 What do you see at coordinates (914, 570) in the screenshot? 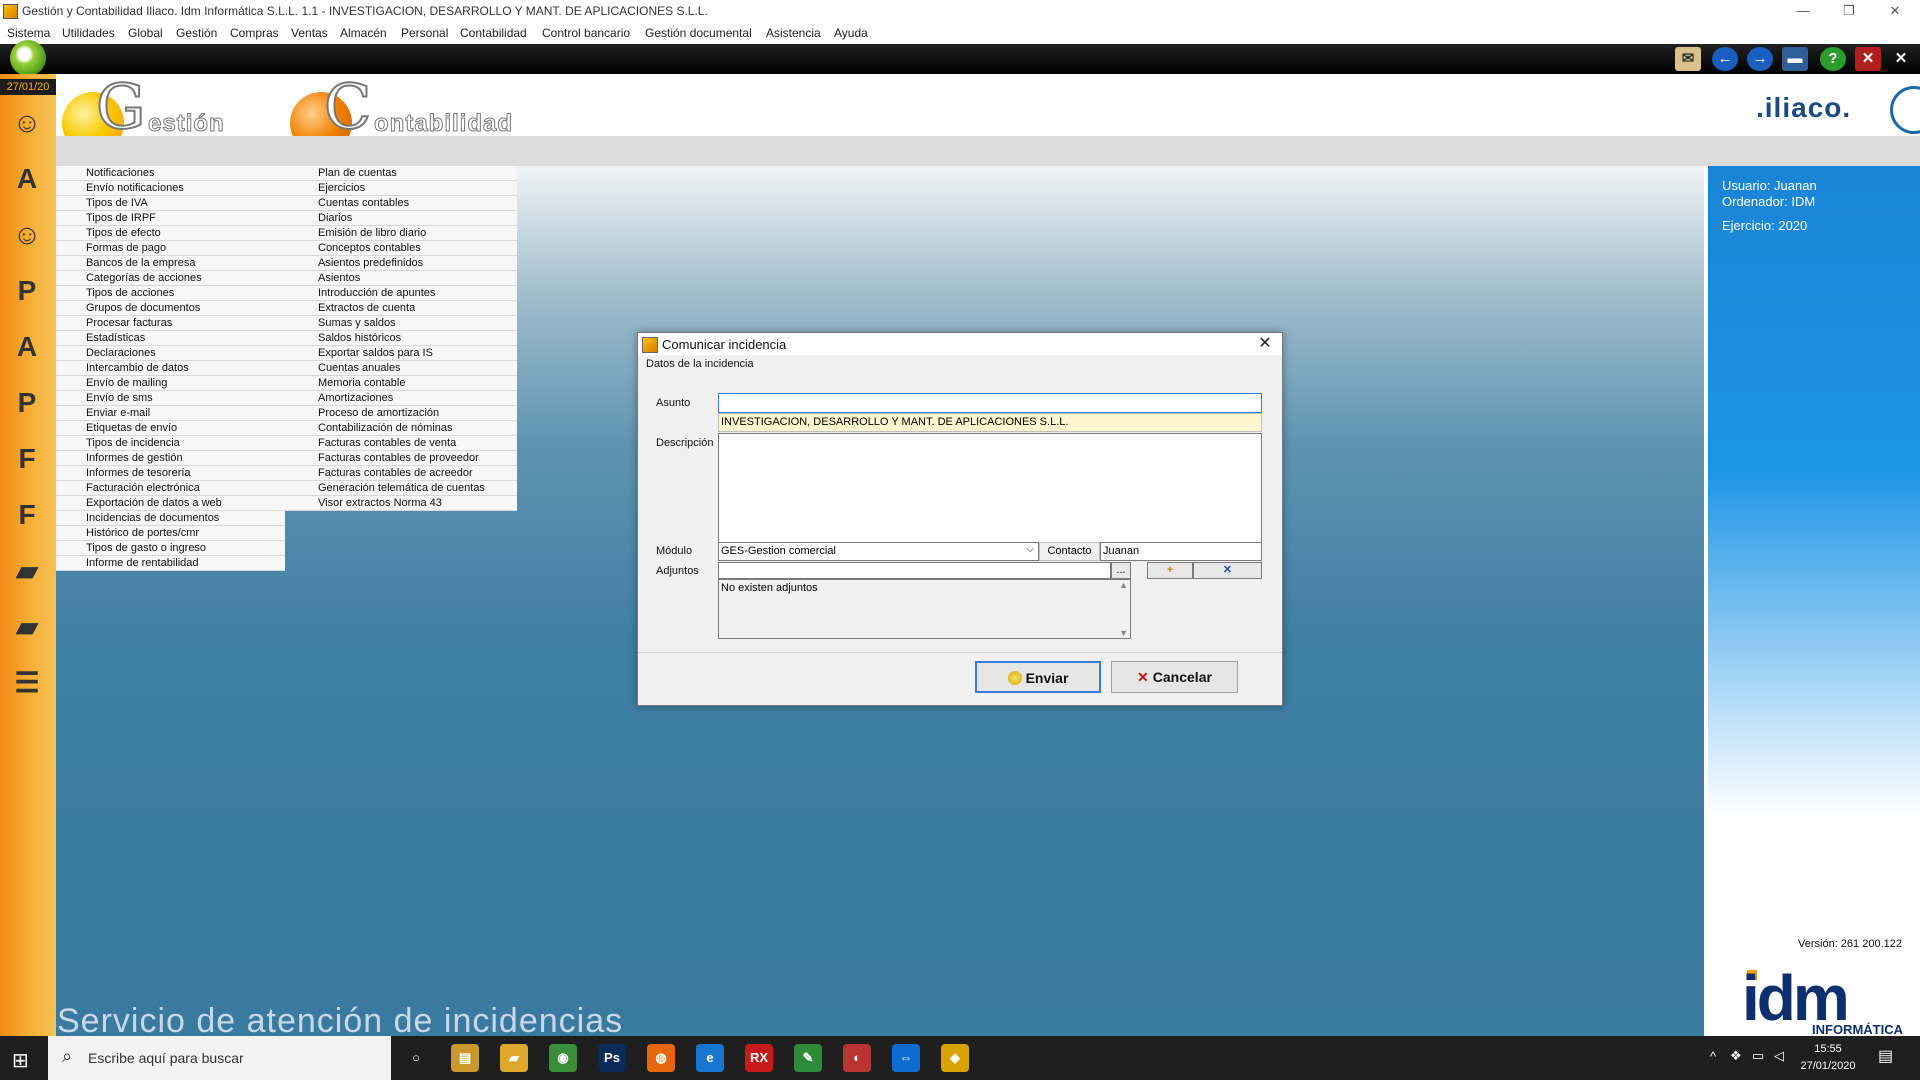
I see `adjuntos-path-input` at bounding box center [914, 570].